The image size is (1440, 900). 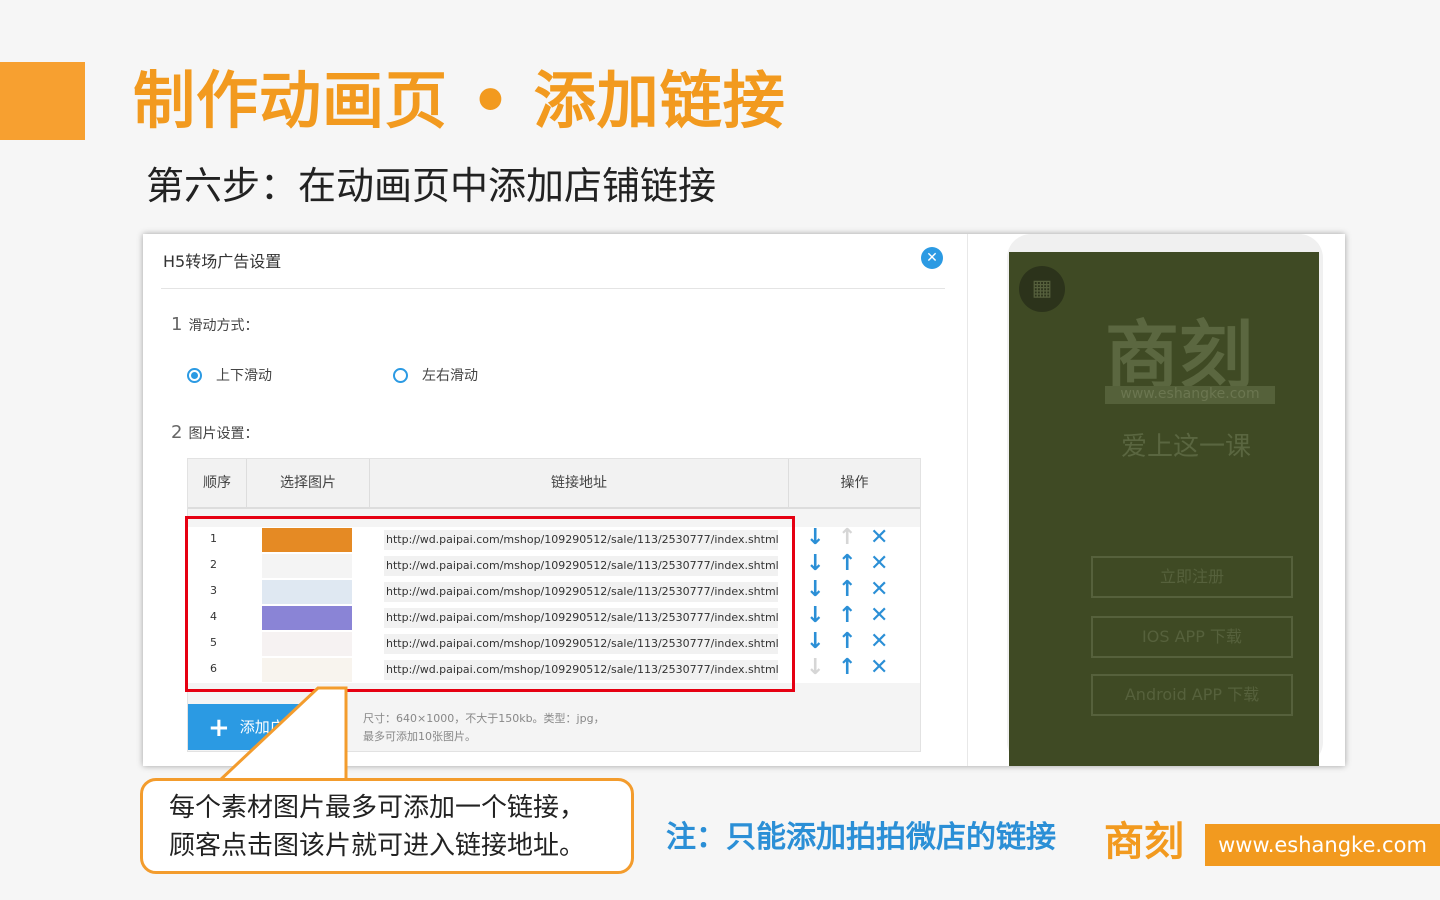 What do you see at coordinates (579, 483) in the screenshot?
I see `col-link: 链接地址` at bounding box center [579, 483].